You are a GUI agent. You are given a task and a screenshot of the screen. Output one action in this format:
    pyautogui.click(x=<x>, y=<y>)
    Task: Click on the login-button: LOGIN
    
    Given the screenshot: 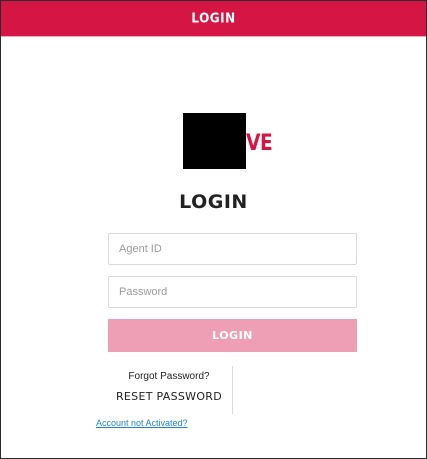 What is the action you would take?
    pyautogui.click(x=232, y=335)
    